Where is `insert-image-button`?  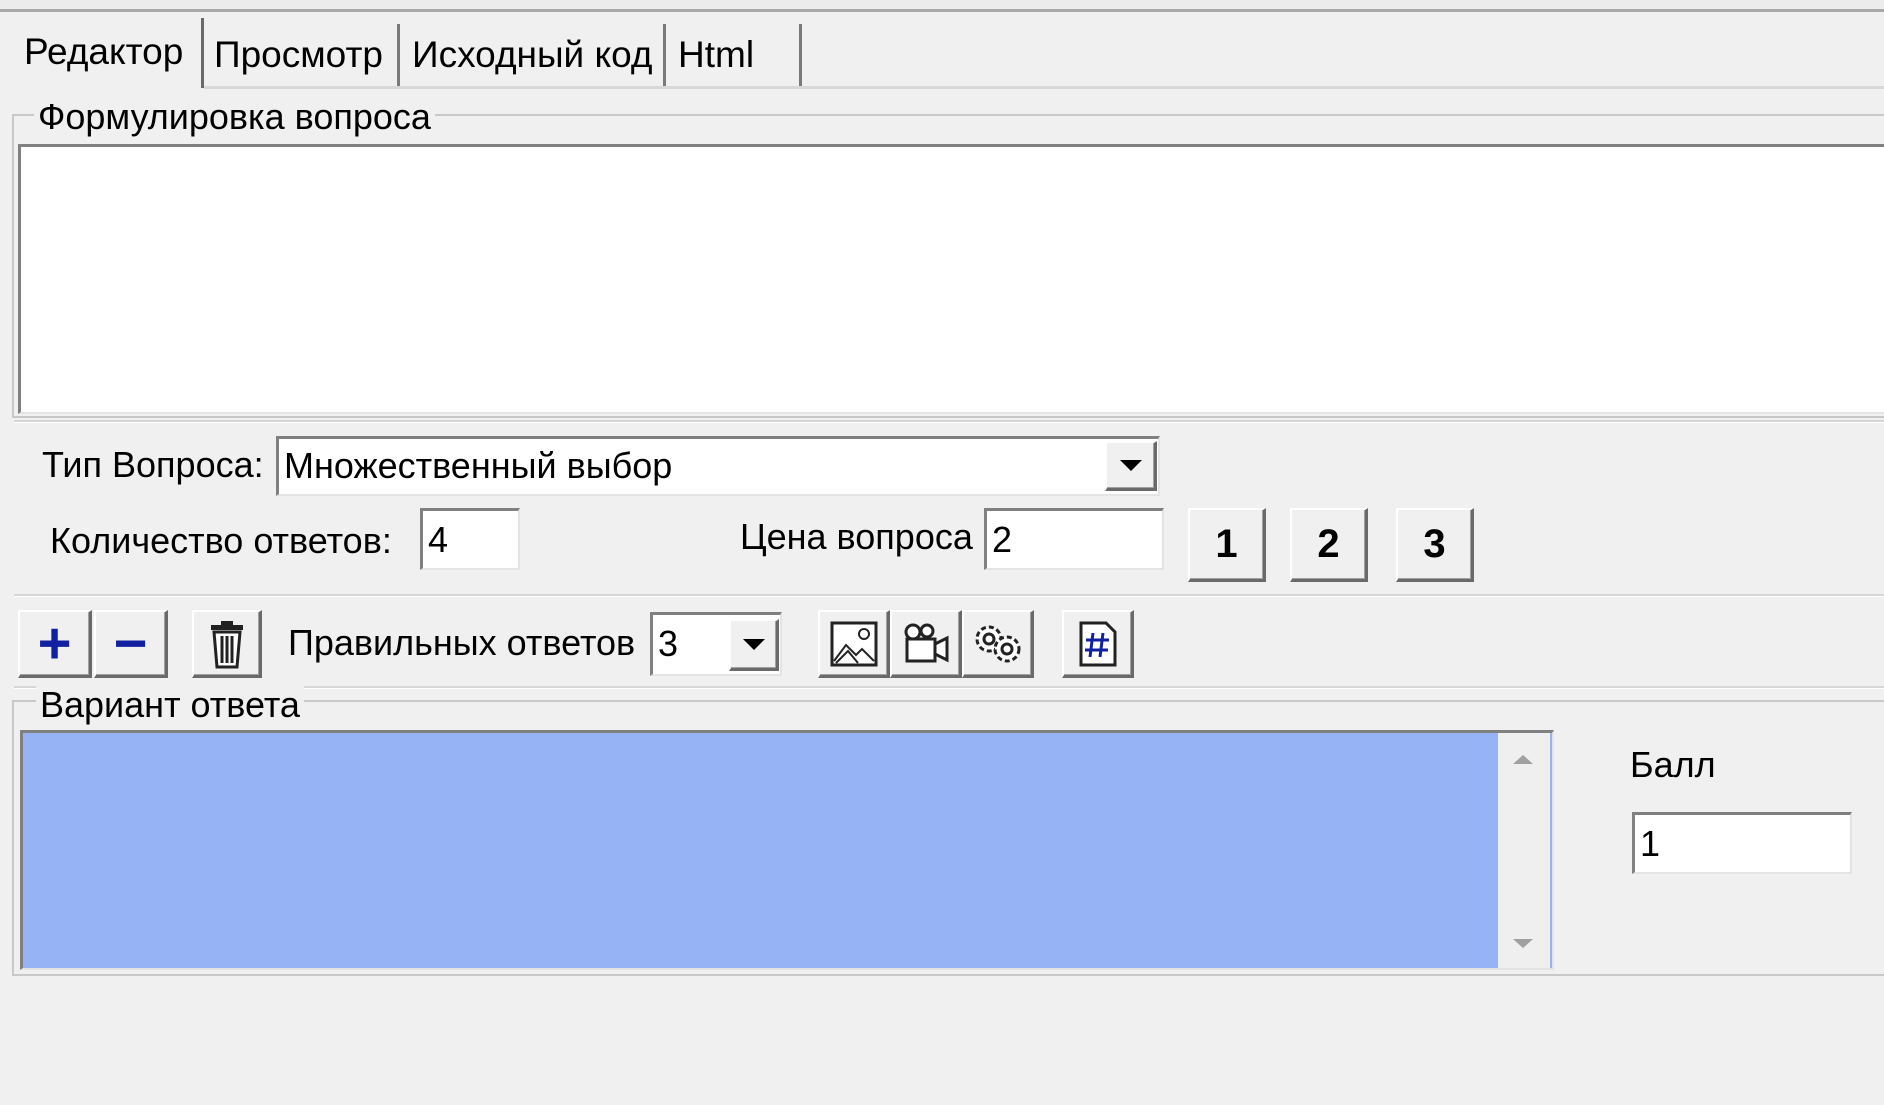
insert-image-button is located at coordinates (854, 644).